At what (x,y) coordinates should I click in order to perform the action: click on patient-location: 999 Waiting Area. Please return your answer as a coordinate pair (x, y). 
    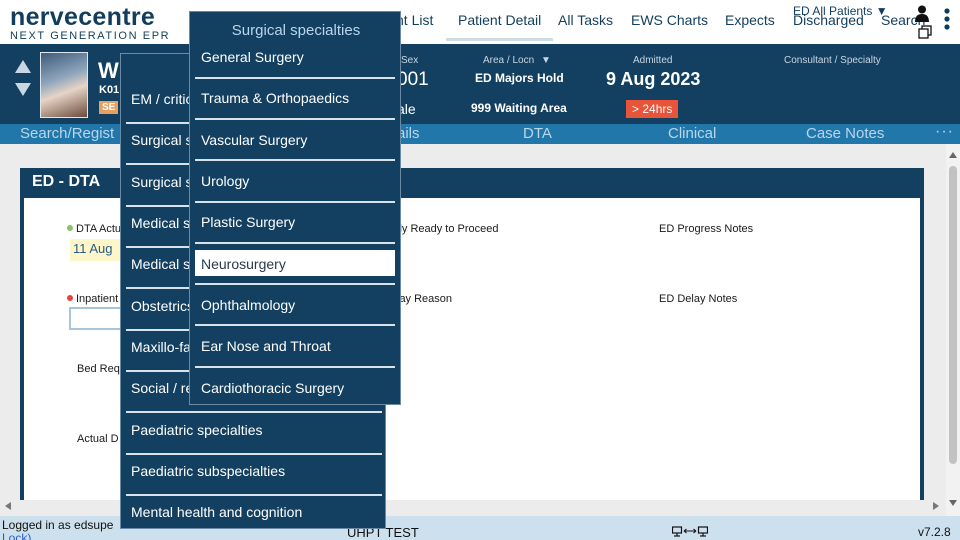
    Looking at the image, I should click on (519, 108).